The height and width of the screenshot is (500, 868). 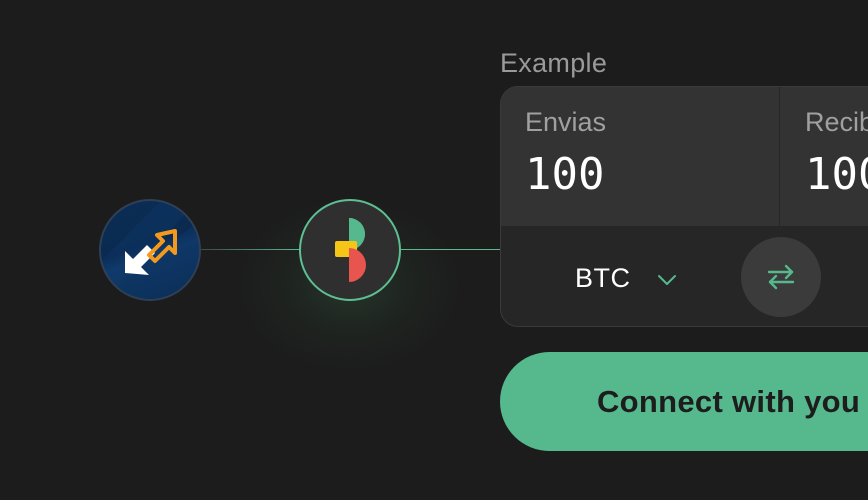 I want to click on receive-field: Recib 100, so click(x=824, y=156).